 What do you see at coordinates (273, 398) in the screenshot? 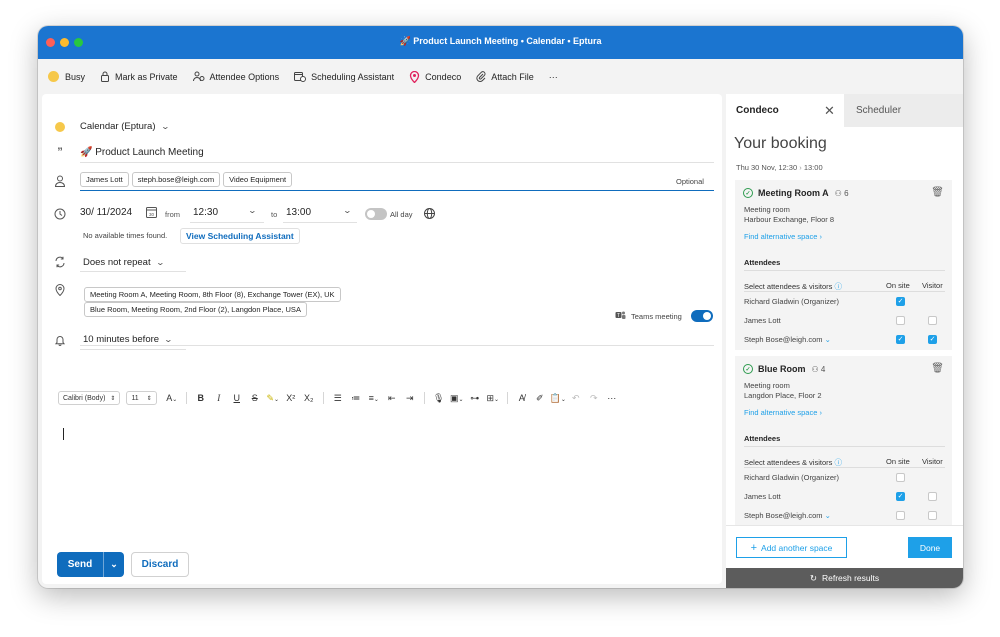
I see `highlight-icon: ✎⌄` at bounding box center [273, 398].